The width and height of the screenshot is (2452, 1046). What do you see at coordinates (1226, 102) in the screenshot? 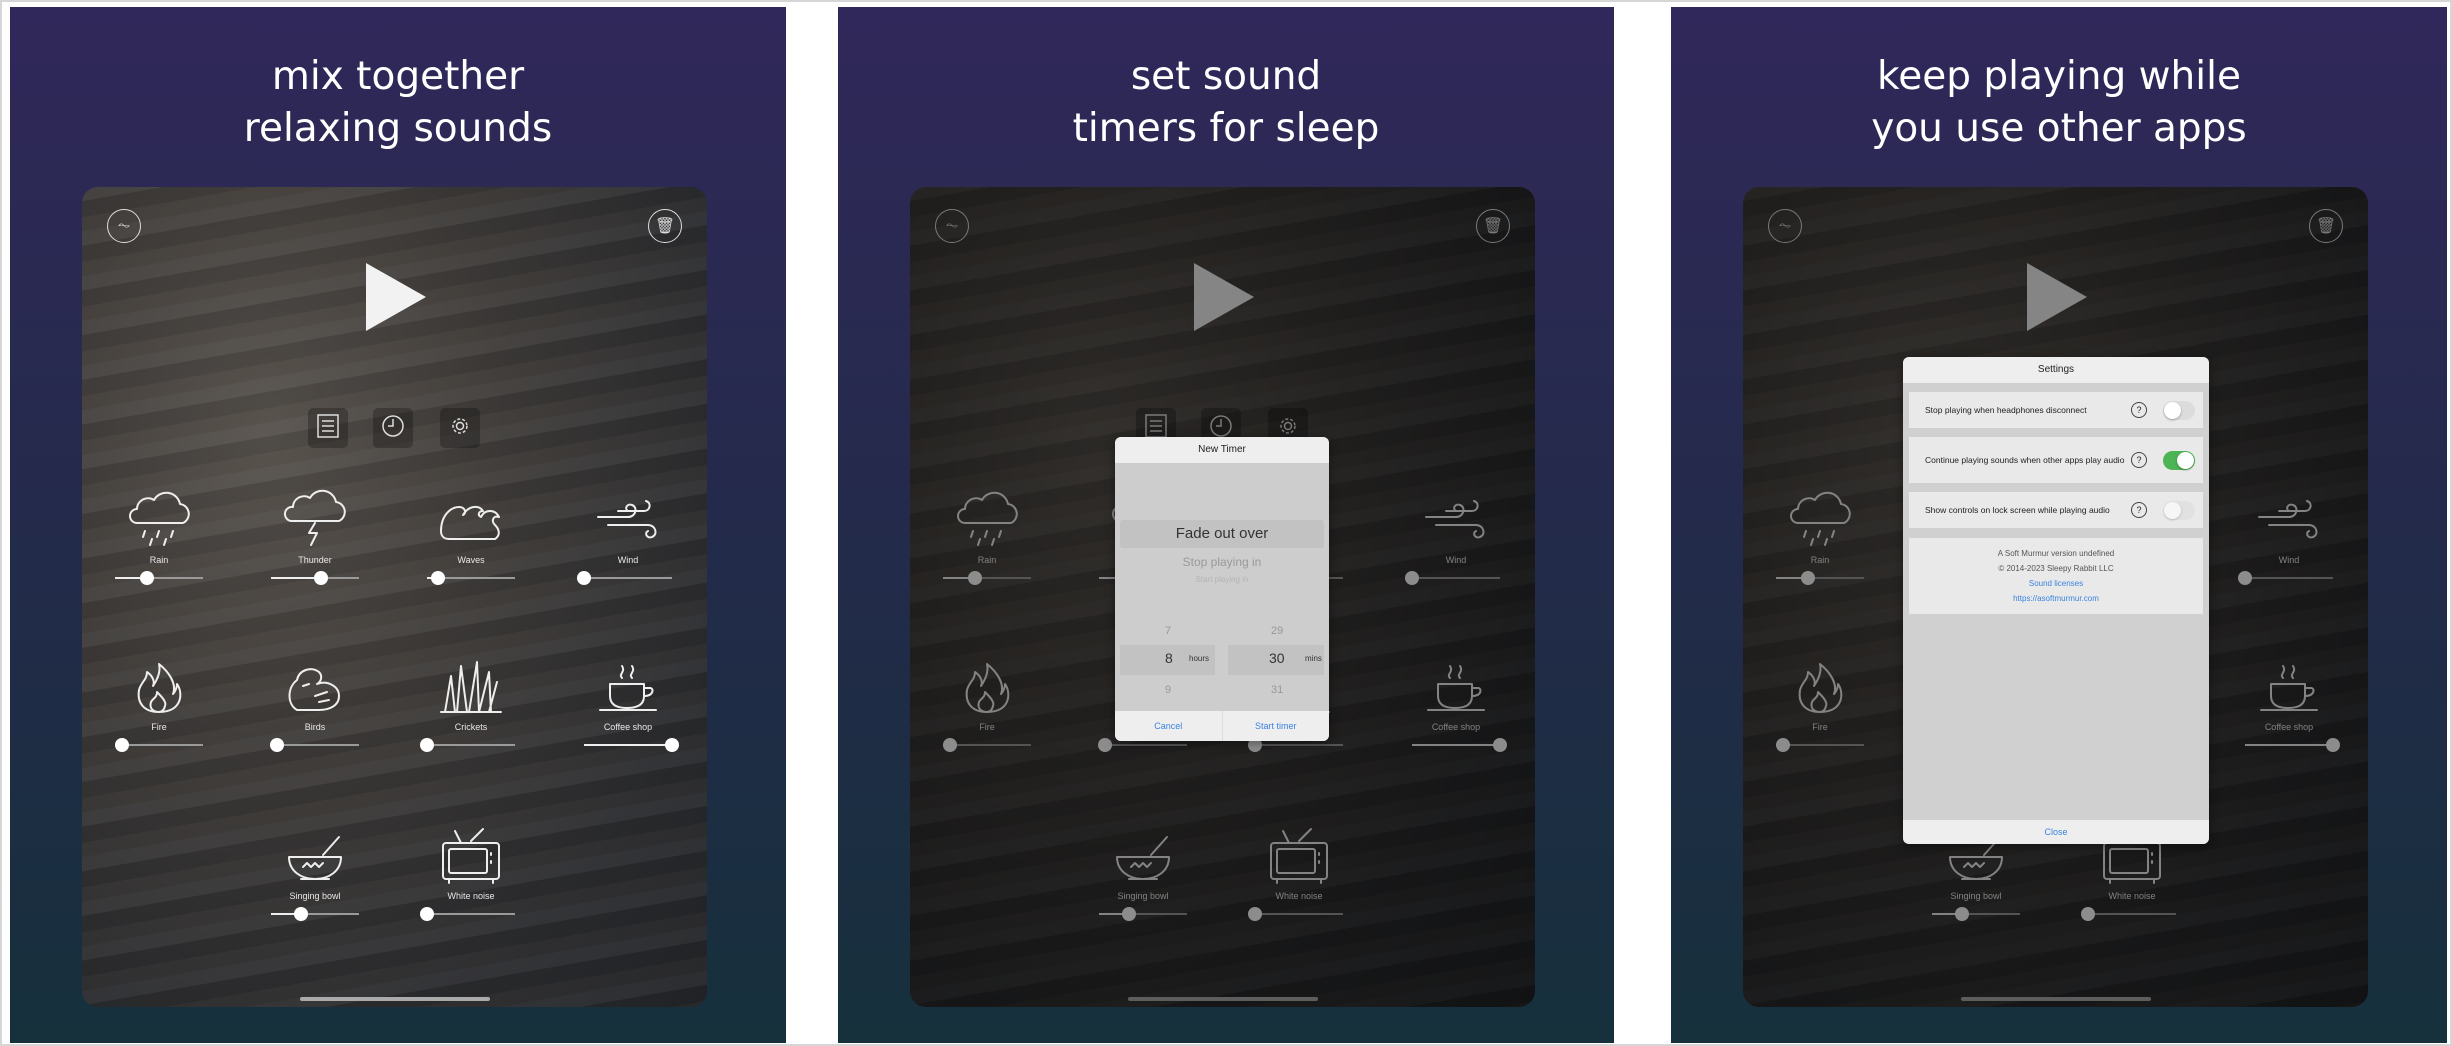
I see `headline: set sound timers for sleep` at bounding box center [1226, 102].